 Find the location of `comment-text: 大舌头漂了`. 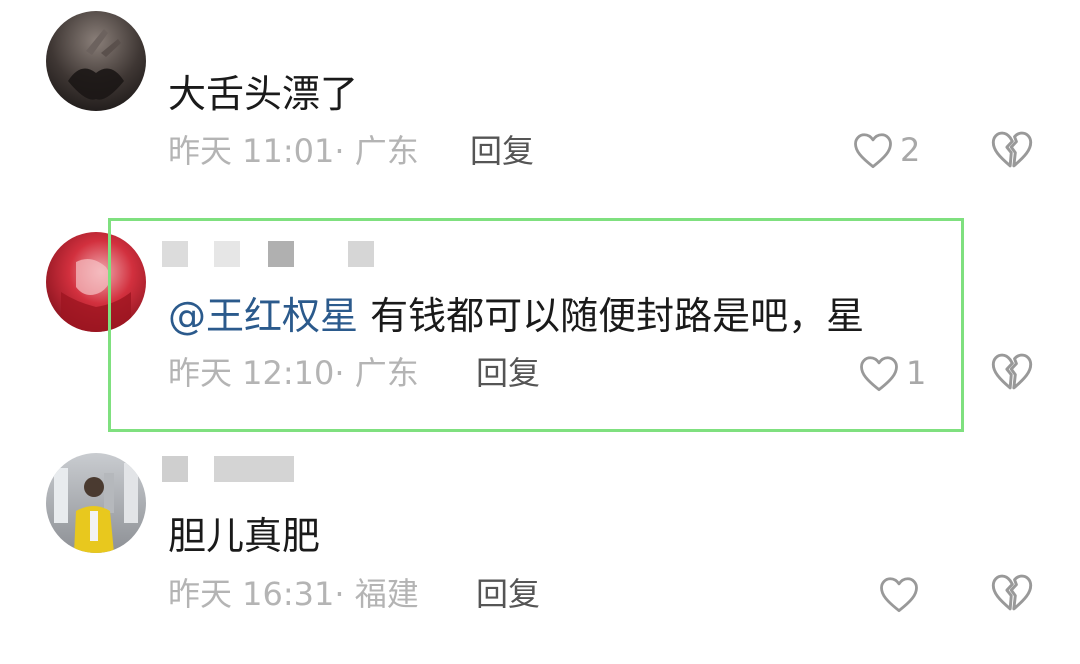

comment-text: 大舌头漂了 is located at coordinates (263, 94).